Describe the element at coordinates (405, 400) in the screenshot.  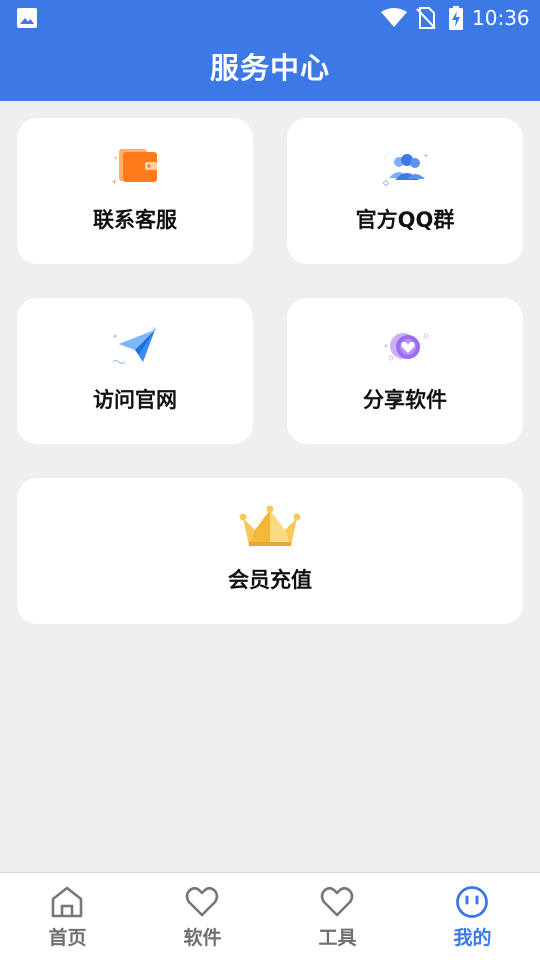
I see `share-app-label: 分享软件` at that location.